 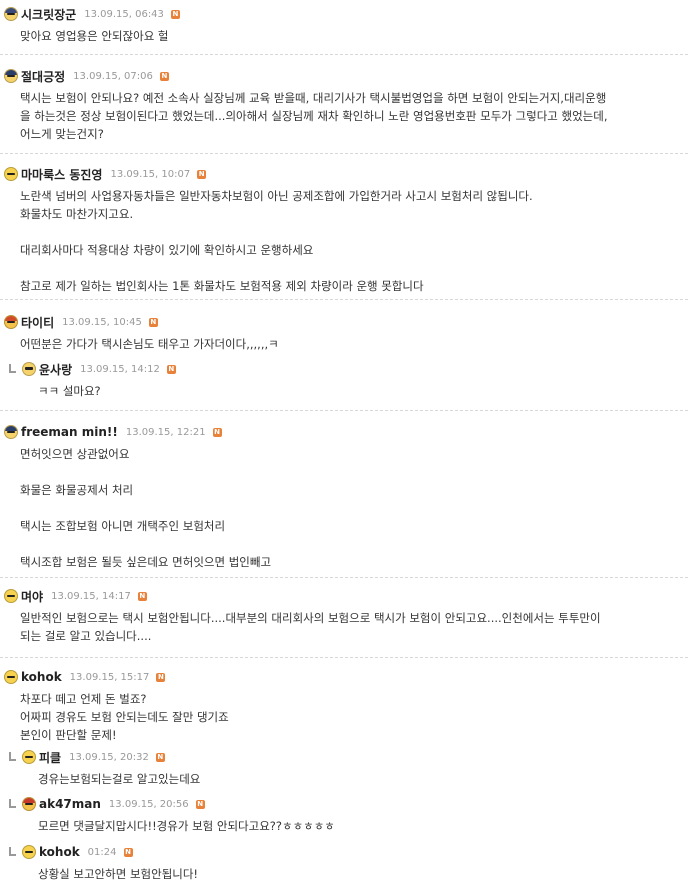 What do you see at coordinates (119, 779) in the screenshot?
I see `comment-body: 경유는보험되는걸로 알고있는데요` at bounding box center [119, 779].